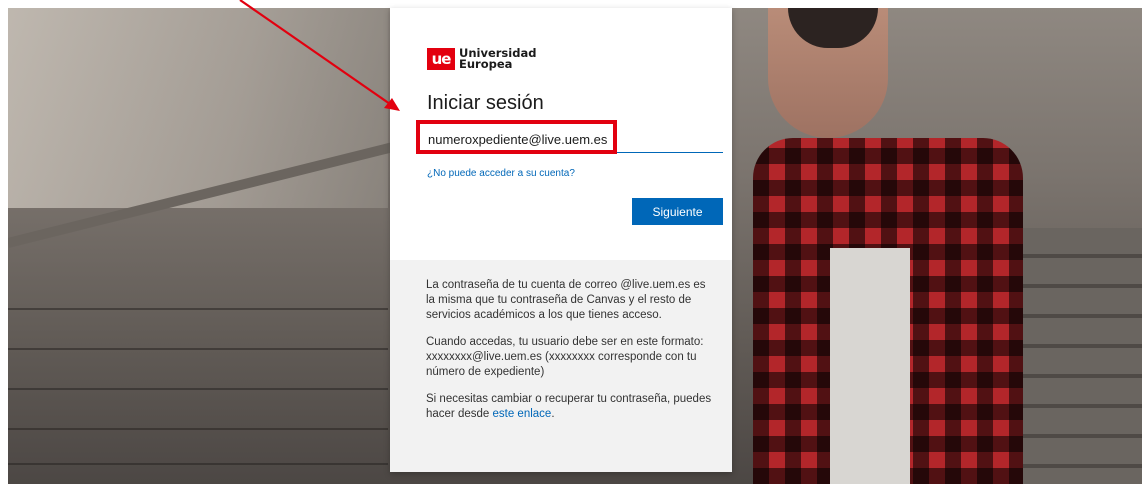 Image resolution: width=1146 pixels, height=484 pixels. I want to click on logo-line-2: Europea, so click(486, 64).